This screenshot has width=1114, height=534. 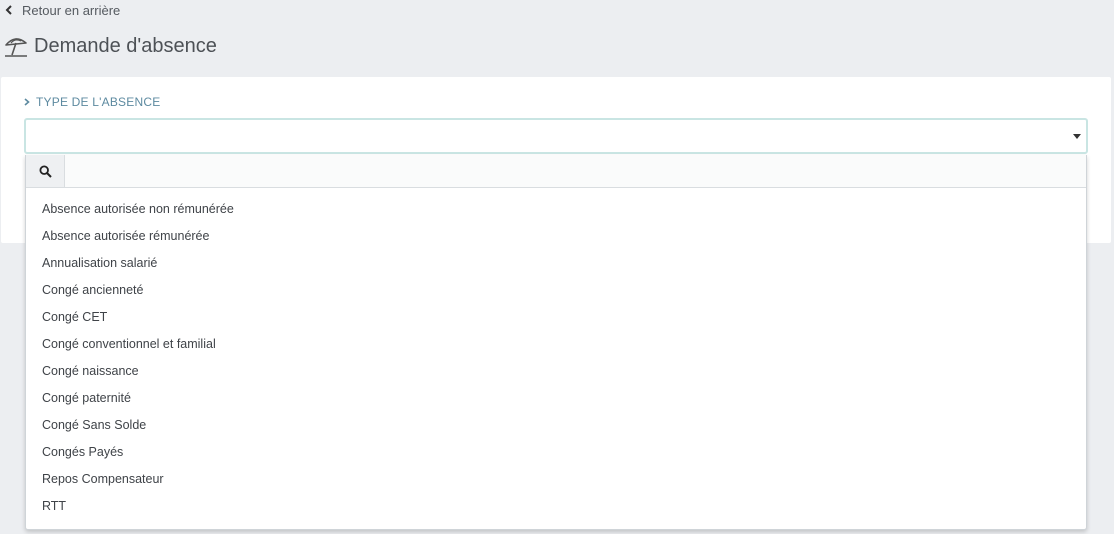 I want to click on option-item: Annualisation salarié, so click(x=556, y=263).